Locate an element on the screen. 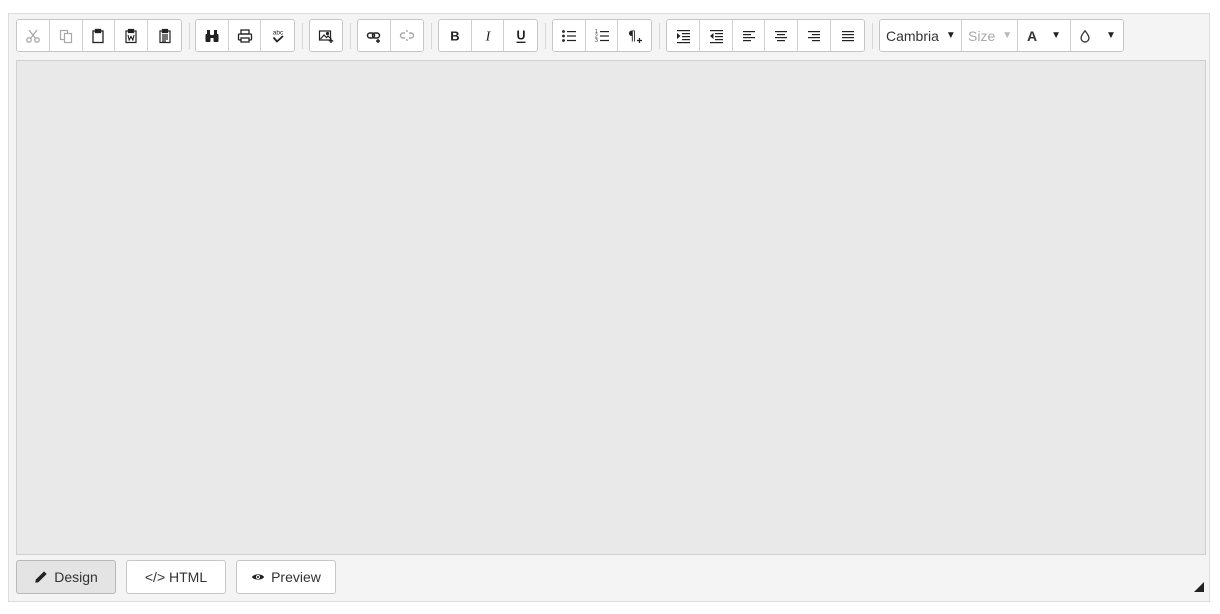 This screenshot has width=1220, height=614. paste-from-word-button is located at coordinates (132, 35).